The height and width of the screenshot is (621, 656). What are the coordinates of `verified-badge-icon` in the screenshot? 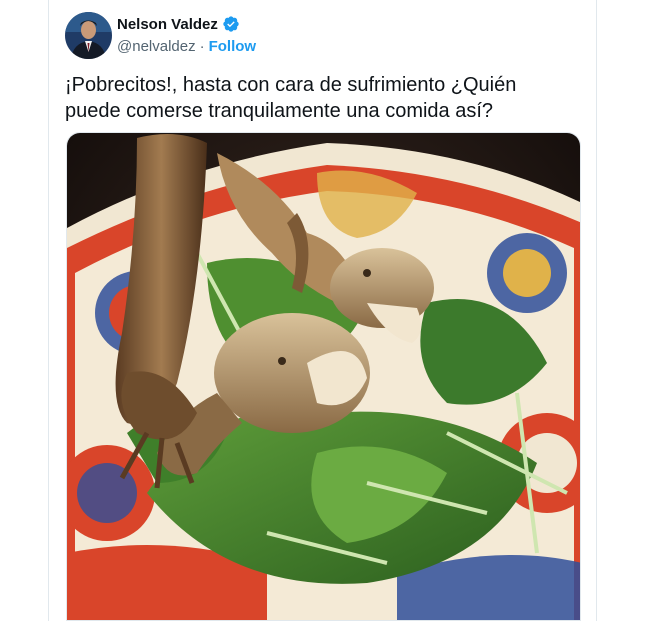 It's located at (231, 24).